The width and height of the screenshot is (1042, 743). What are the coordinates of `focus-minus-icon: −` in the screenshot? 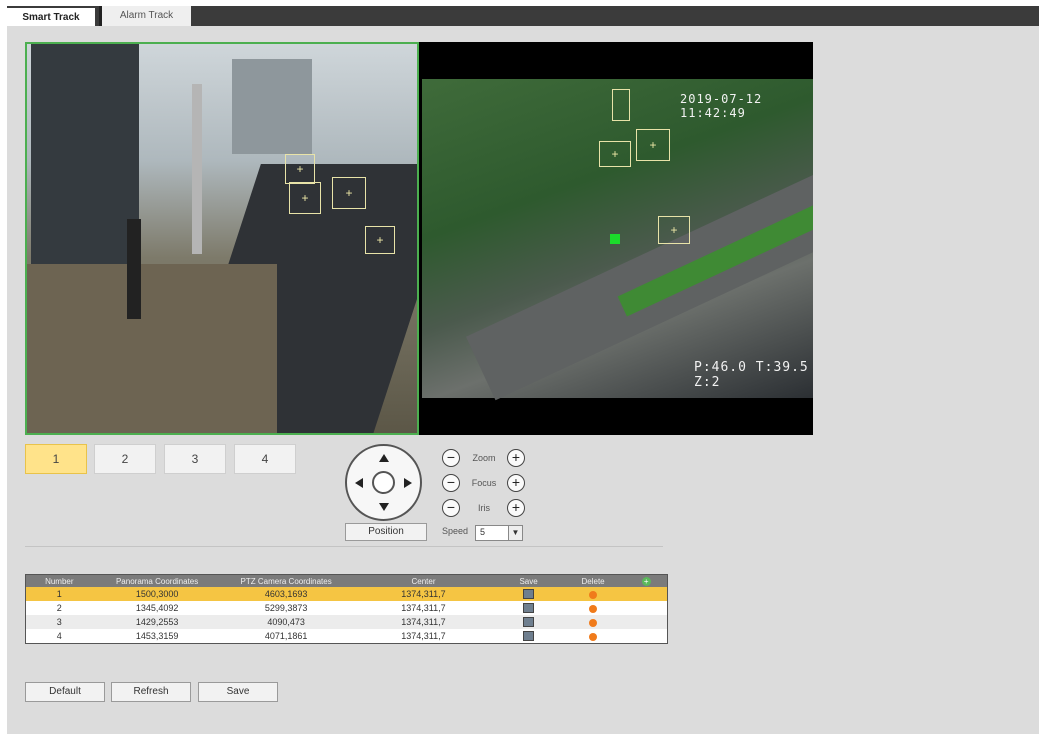 It's located at (451, 483).